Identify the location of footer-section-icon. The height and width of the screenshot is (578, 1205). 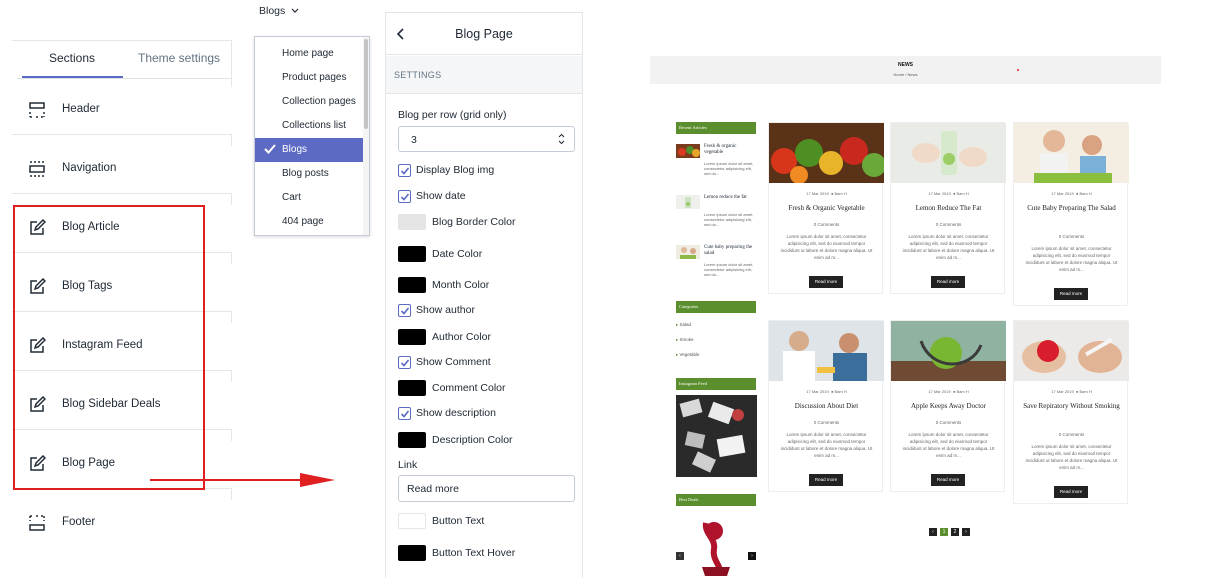
(37, 523).